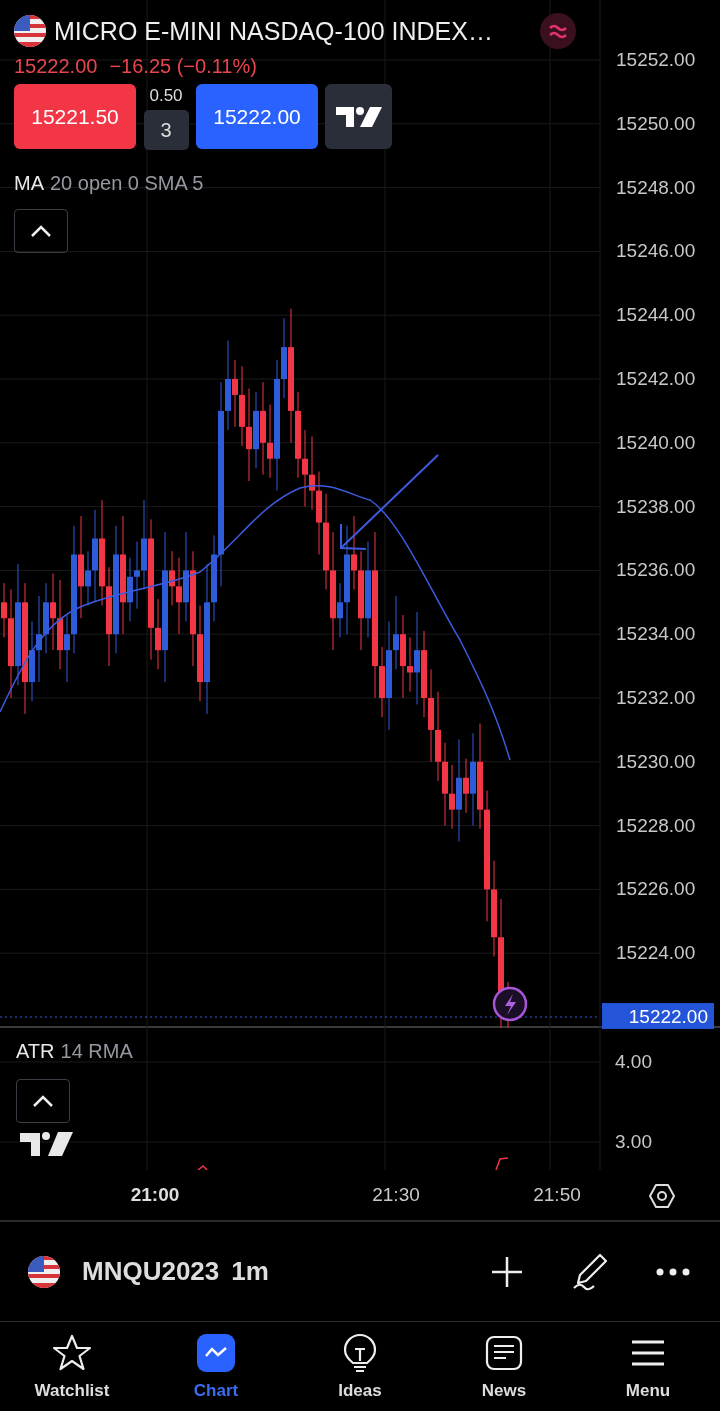  What do you see at coordinates (166, 96) in the screenshot?
I see `spread-value: 0.50` at bounding box center [166, 96].